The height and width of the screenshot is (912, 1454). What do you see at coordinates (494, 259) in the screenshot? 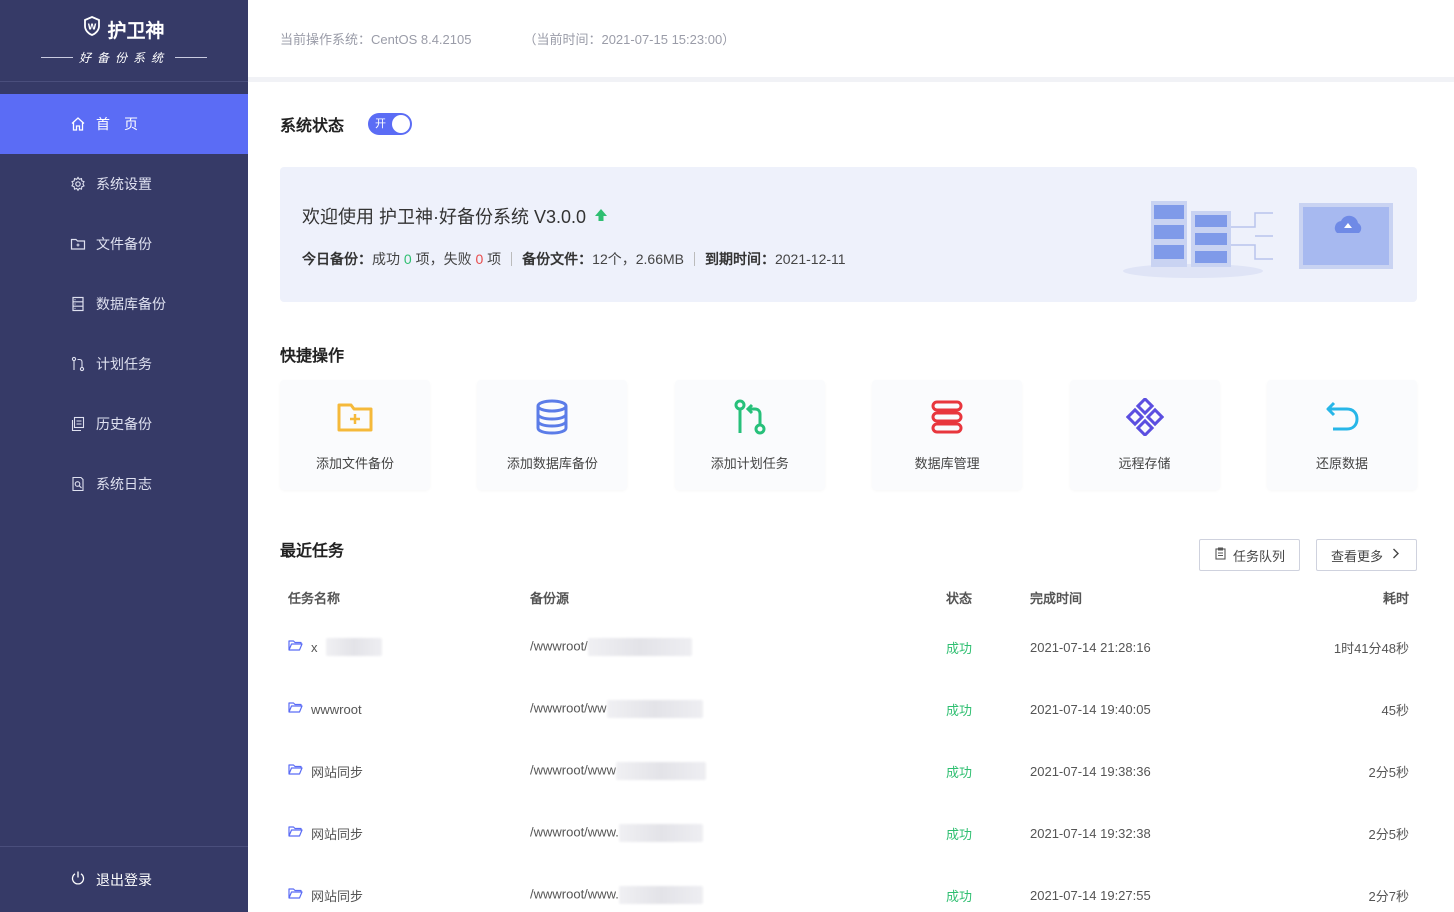
I see `fail-unit: 项` at bounding box center [494, 259].